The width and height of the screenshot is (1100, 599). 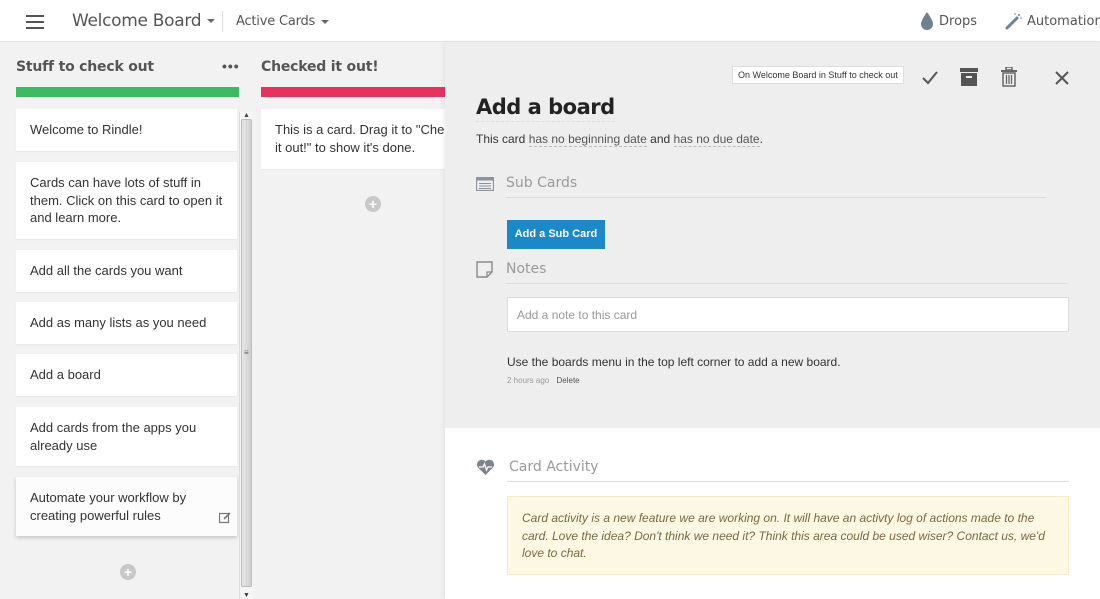 What do you see at coordinates (927, 21) in the screenshot?
I see `drop-icon` at bounding box center [927, 21].